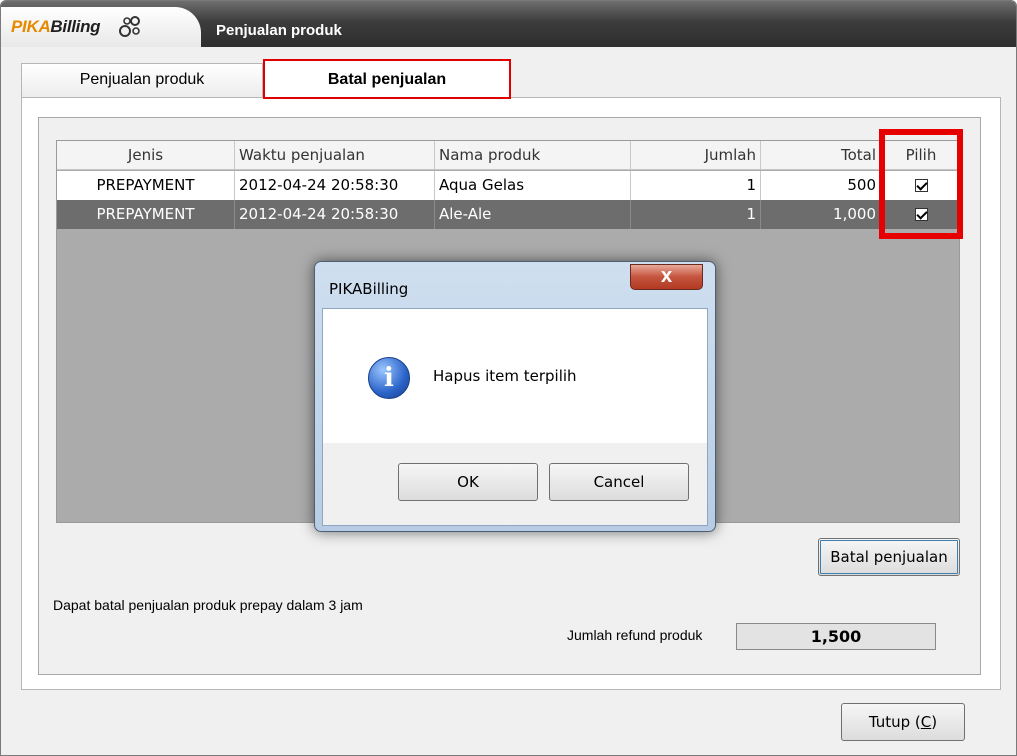 This screenshot has width=1017, height=756. Describe the element at coordinates (75, 26) in the screenshot. I see `logo-billing: Billing` at that location.